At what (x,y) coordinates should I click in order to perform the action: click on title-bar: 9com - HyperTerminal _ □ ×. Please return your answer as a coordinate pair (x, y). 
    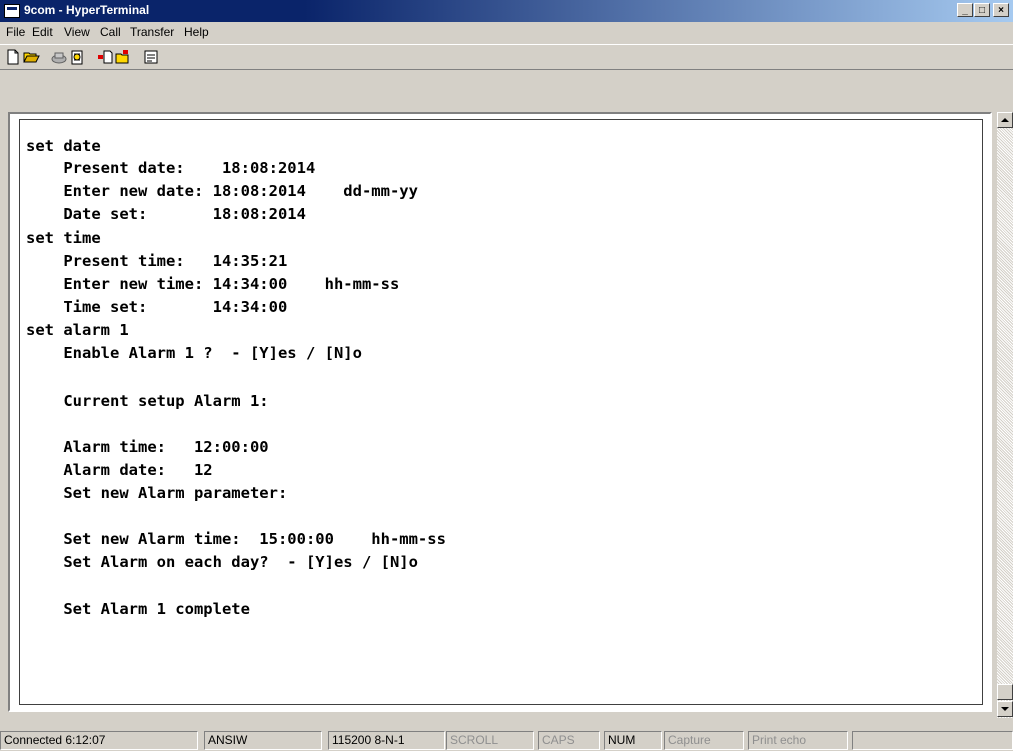
    Looking at the image, I should click on (506, 11).